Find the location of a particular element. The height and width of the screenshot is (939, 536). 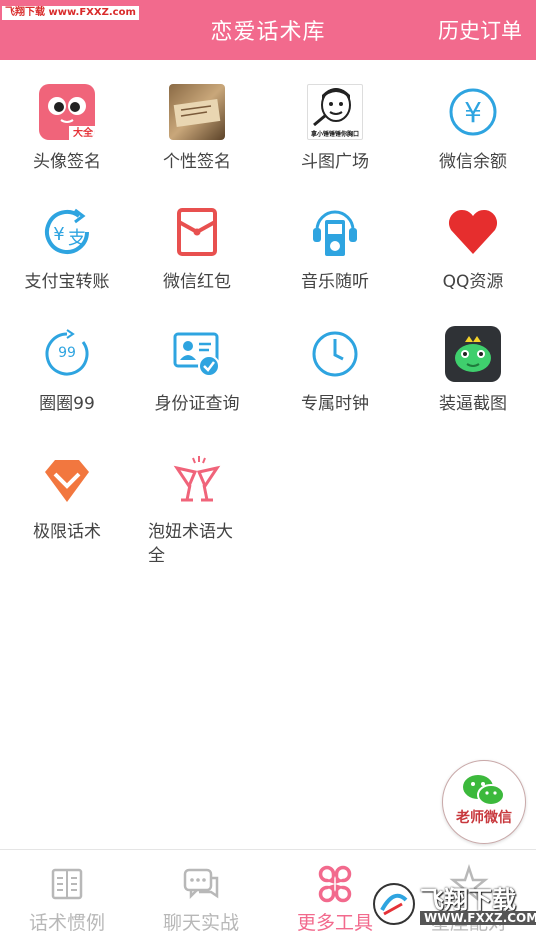

tool-alipay-transfer: ¥ 支 支付宝转账 is located at coordinates (71, 249).